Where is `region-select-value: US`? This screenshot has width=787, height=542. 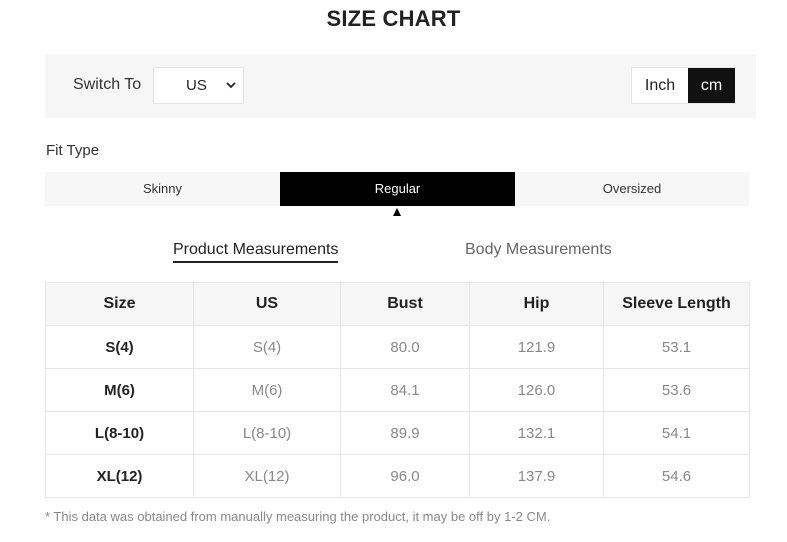 region-select-value: US is located at coordinates (196, 85).